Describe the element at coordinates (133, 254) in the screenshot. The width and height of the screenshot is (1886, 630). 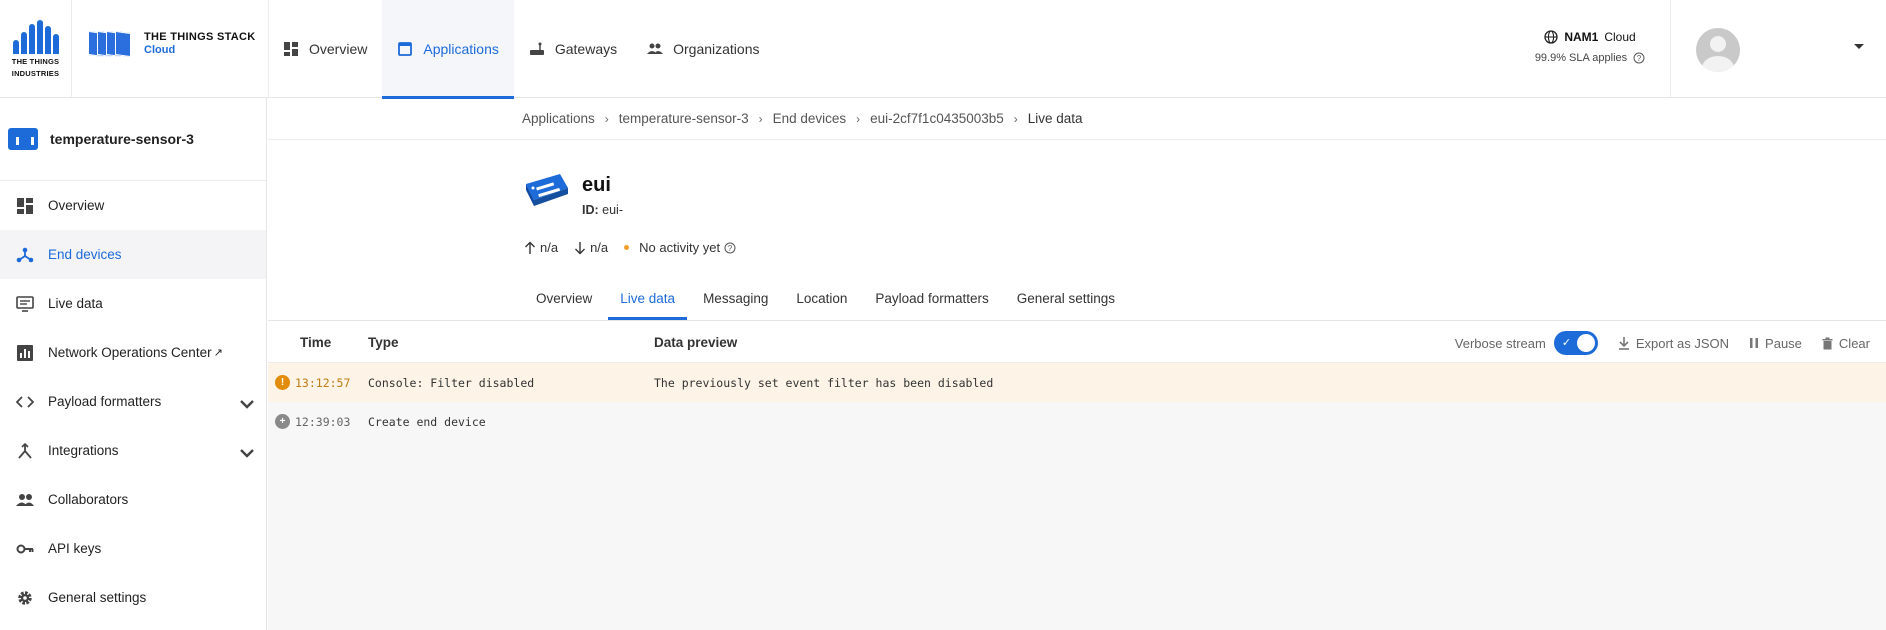
I see `sidebar-item-end-devices: End devices` at that location.